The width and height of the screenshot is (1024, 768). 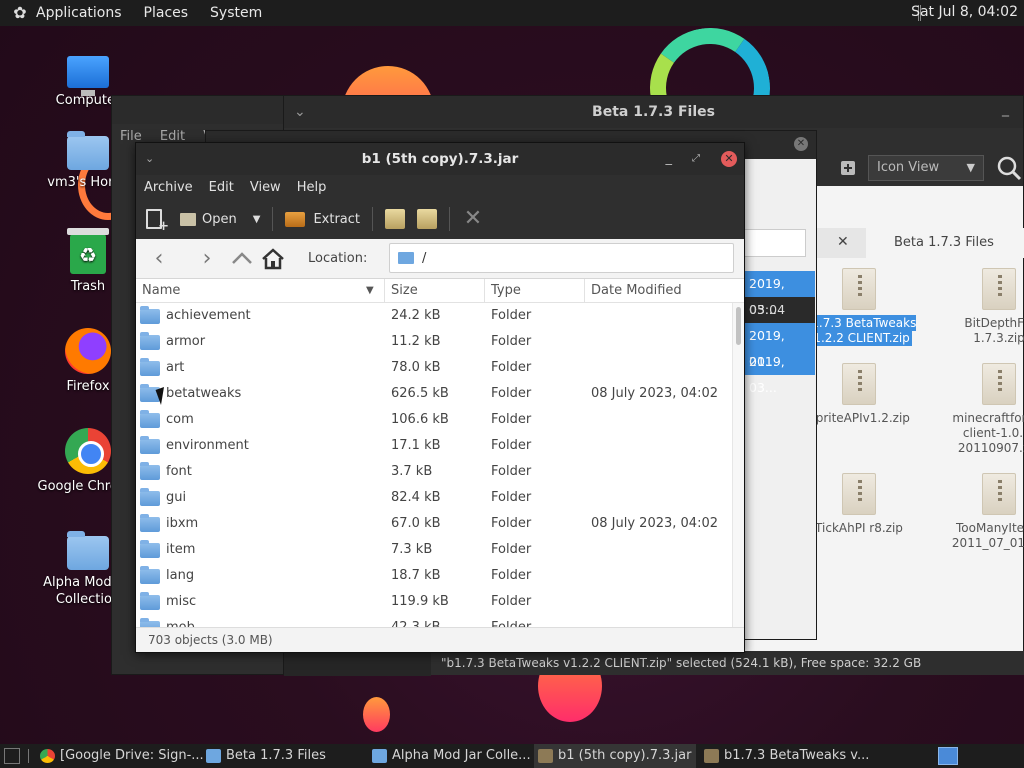 What do you see at coordinates (848, 168) in the screenshot?
I see `new-tab-icon` at bounding box center [848, 168].